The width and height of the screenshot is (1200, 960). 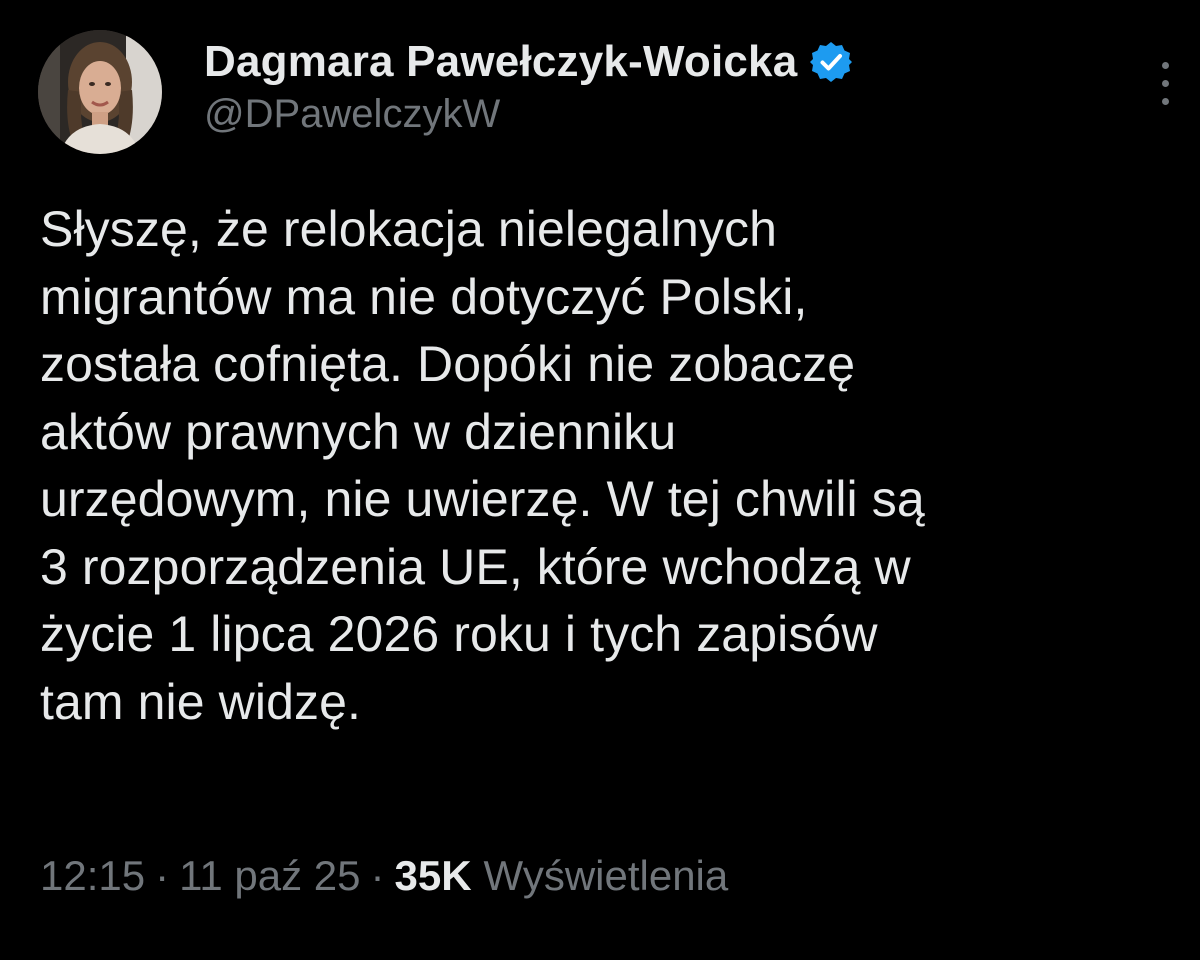 I want to click on avatar, so click(x=100, y=92).